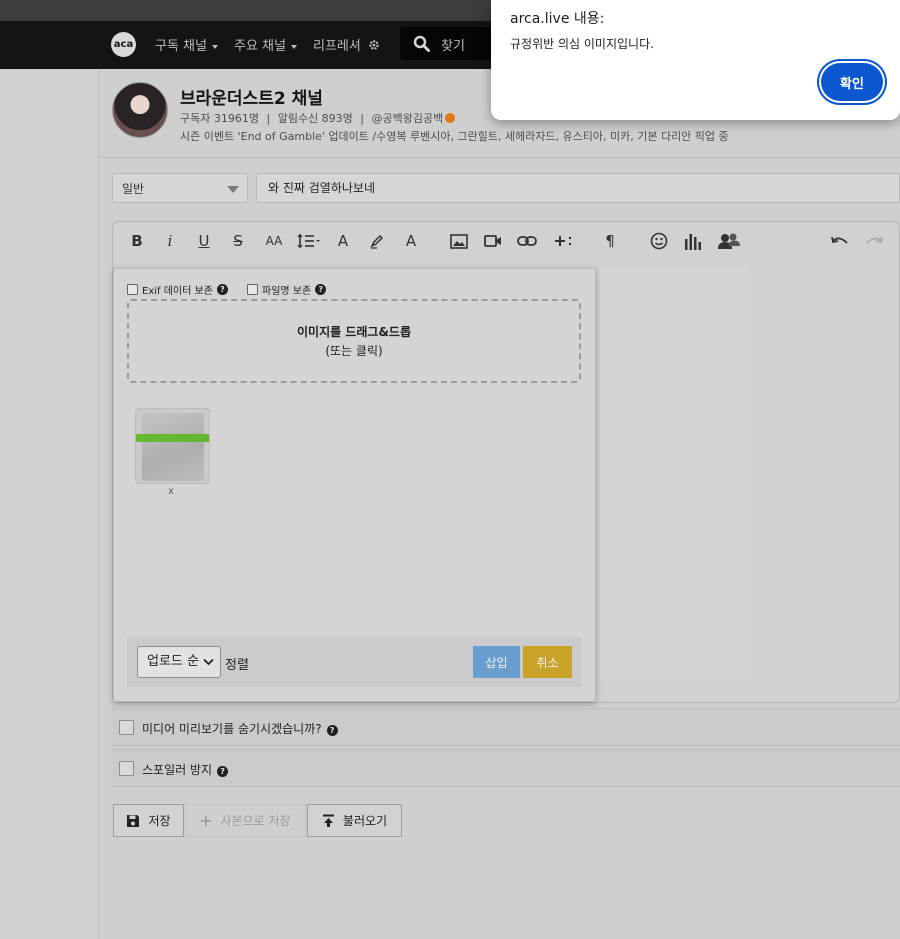 The height and width of the screenshot is (939, 900). What do you see at coordinates (172, 438) in the screenshot?
I see `upload-progress-bar` at bounding box center [172, 438].